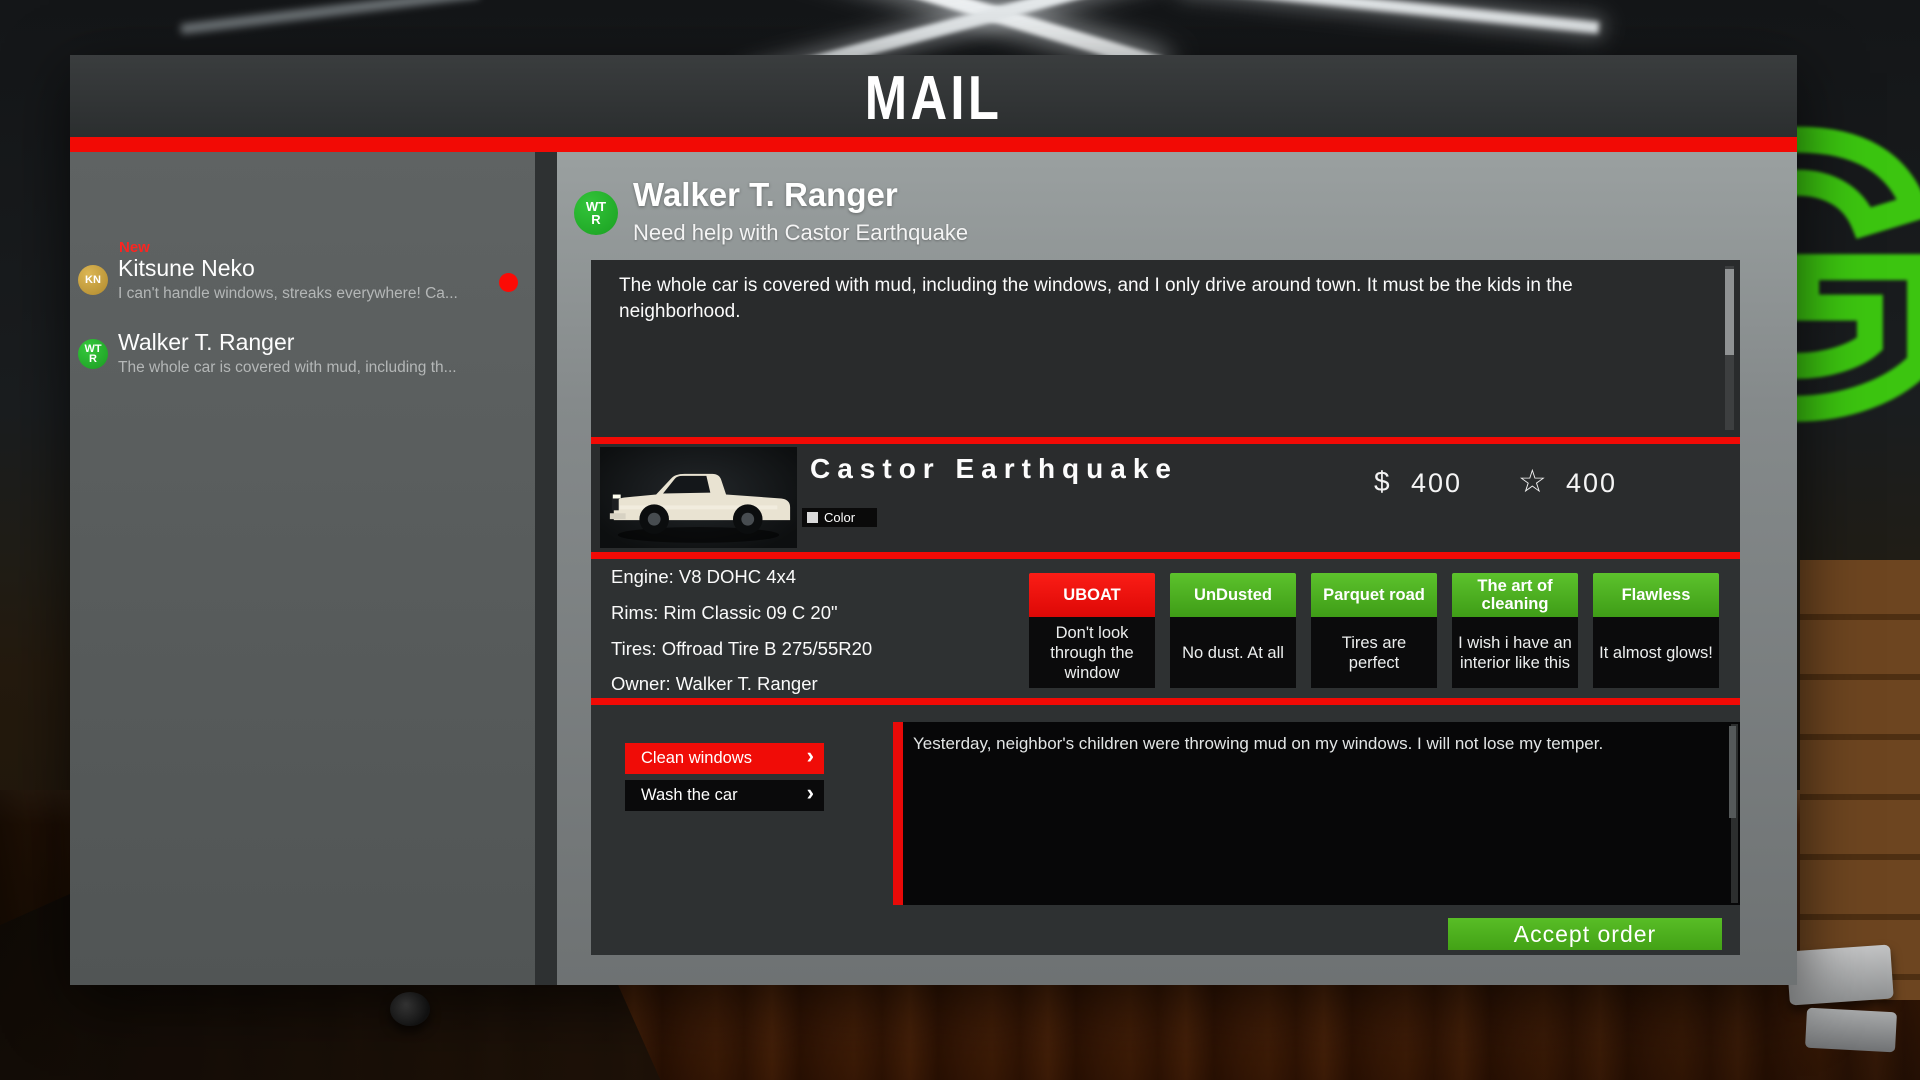 The height and width of the screenshot is (1080, 1920). I want to click on car-info-band: Castor Earthquake Color $ 400 ☆ 400, so click(1165, 498).